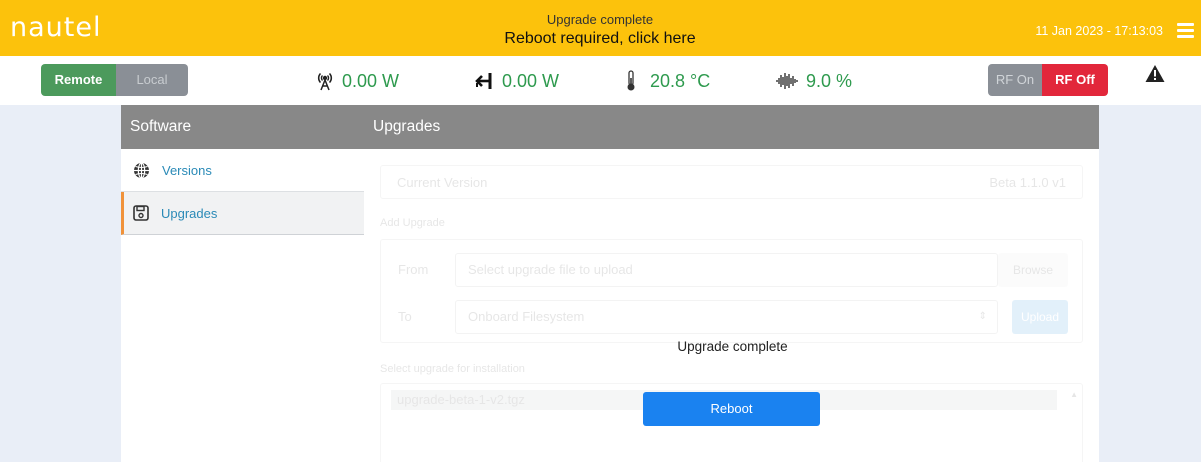  I want to click on select-upgrade-label: Select upgrade for installation, so click(452, 369).